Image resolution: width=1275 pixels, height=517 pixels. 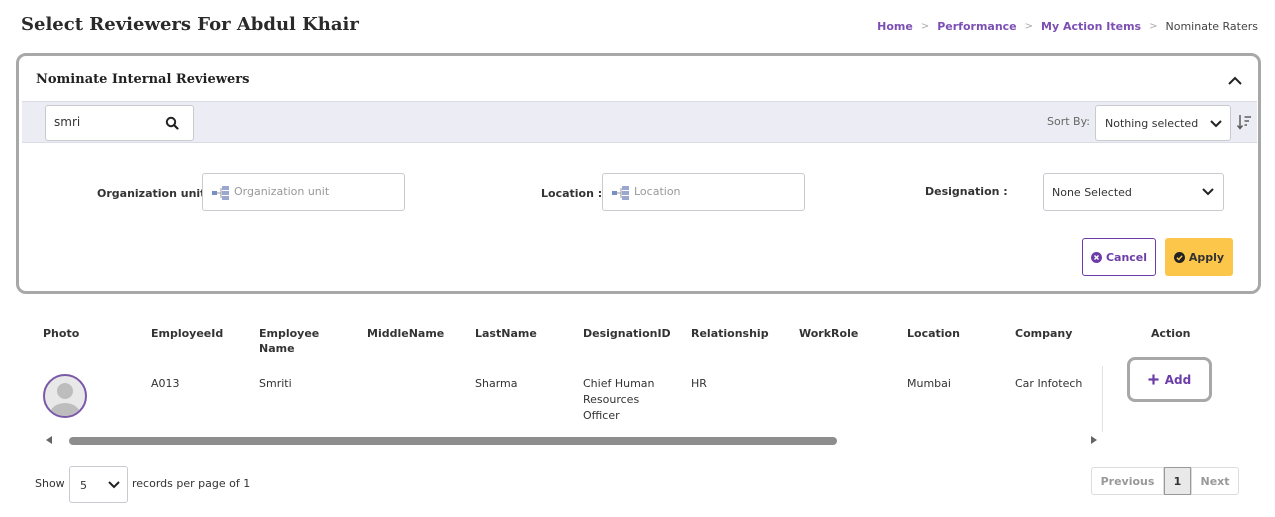 I want to click on horizontal-scrollbar-thumb, so click(x=453, y=441).